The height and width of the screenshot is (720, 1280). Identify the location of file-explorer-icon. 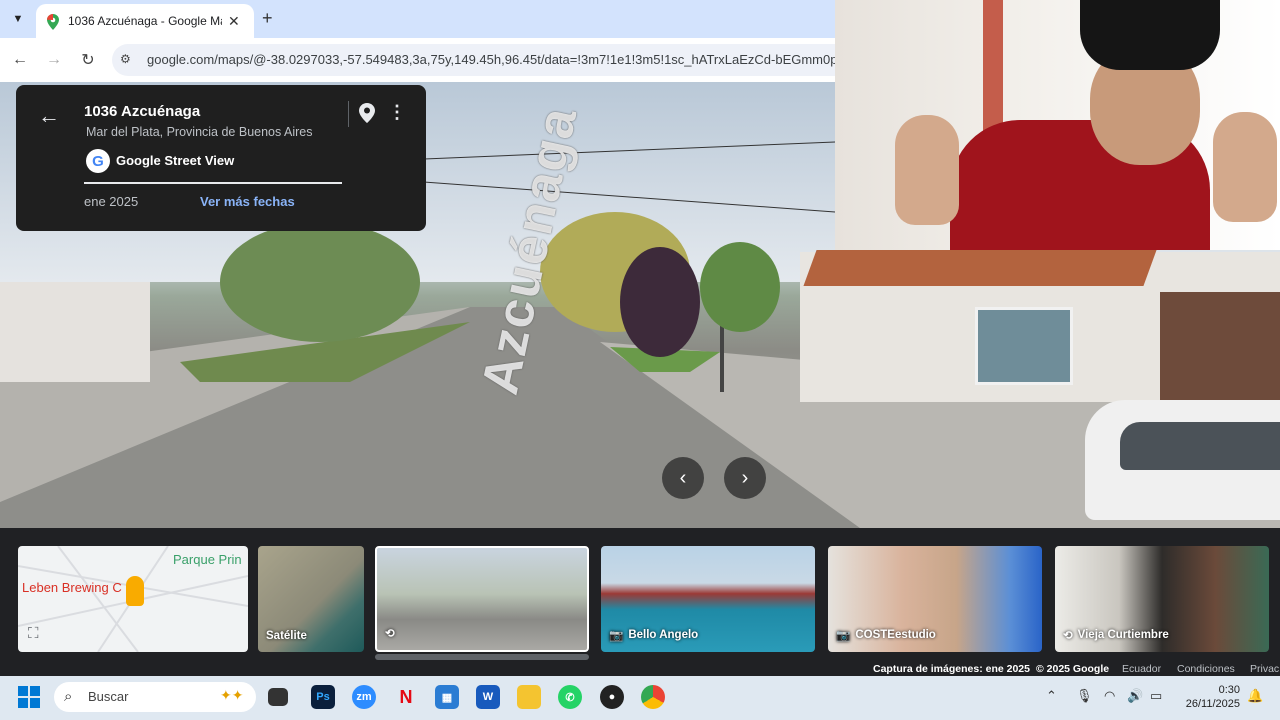
(529, 697).